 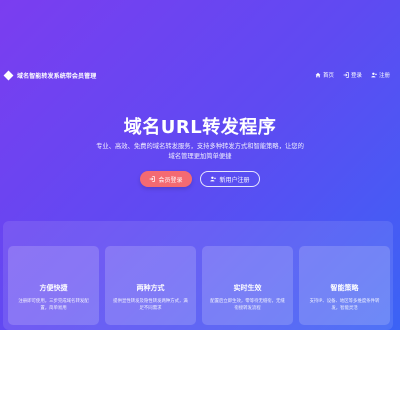 I want to click on hero-description-line-2: 域名管理更加简单便捷, so click(x=200, y=156).